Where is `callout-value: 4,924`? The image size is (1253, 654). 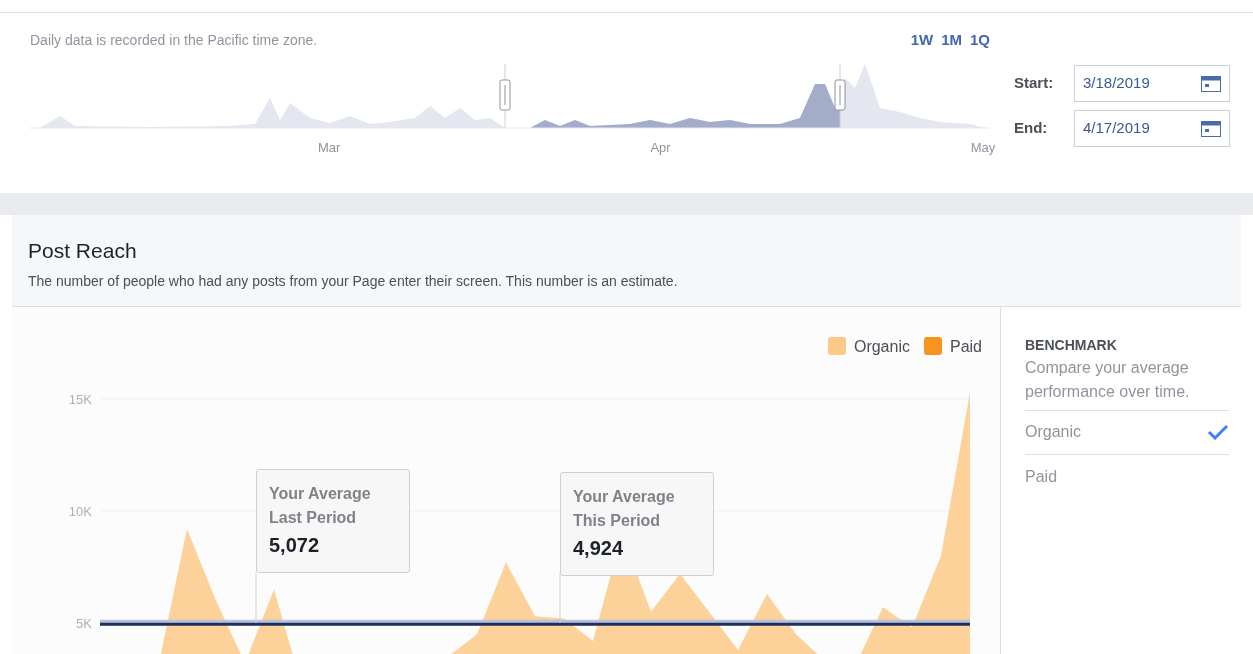
callout-value: 4,924 is located at coordinates (599, 548).